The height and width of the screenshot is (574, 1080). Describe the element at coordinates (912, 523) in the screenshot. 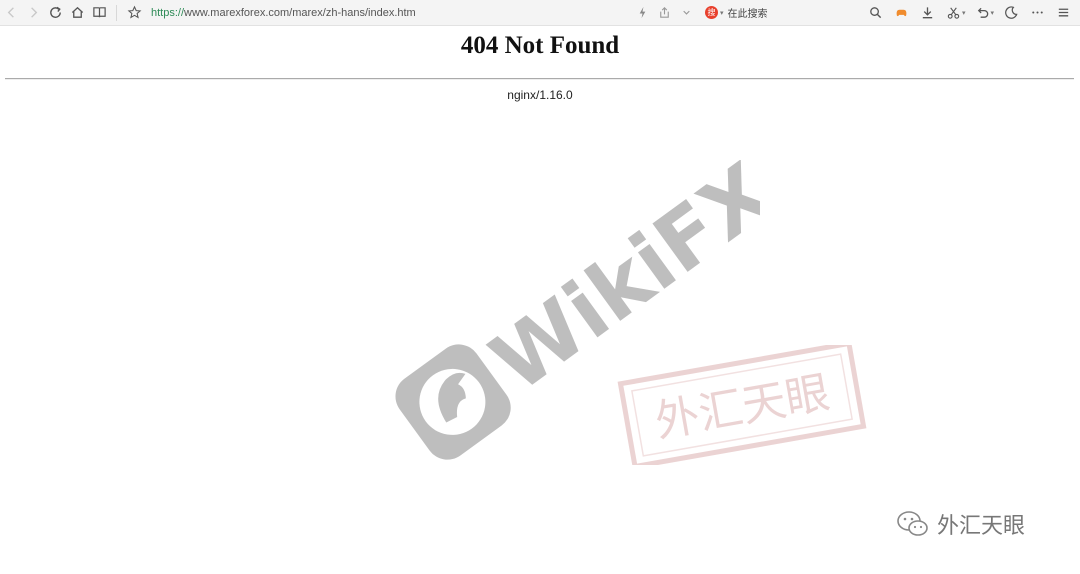

I see `wechat-icon` at that location.